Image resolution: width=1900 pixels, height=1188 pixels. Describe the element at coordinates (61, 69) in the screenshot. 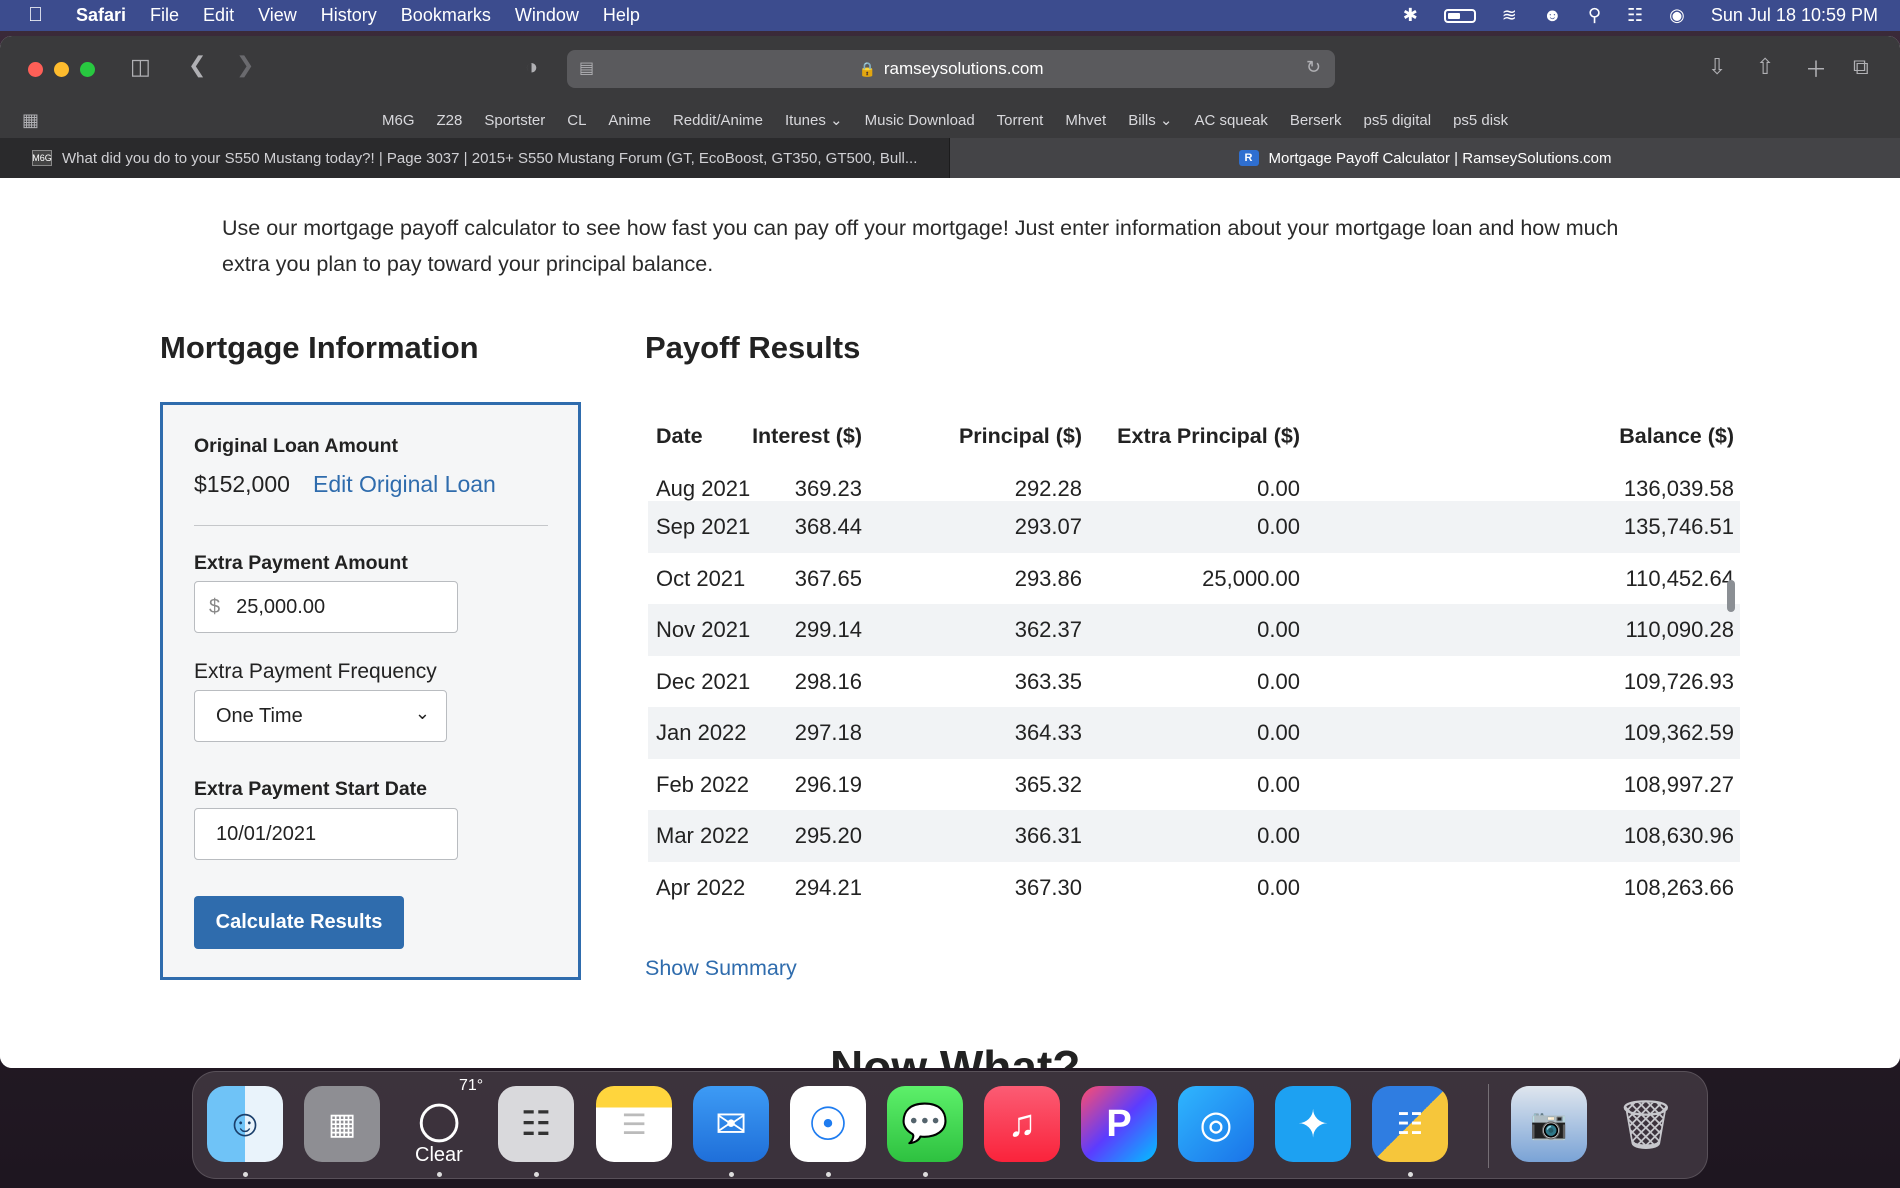

I see `minimize-window-button` at that location.